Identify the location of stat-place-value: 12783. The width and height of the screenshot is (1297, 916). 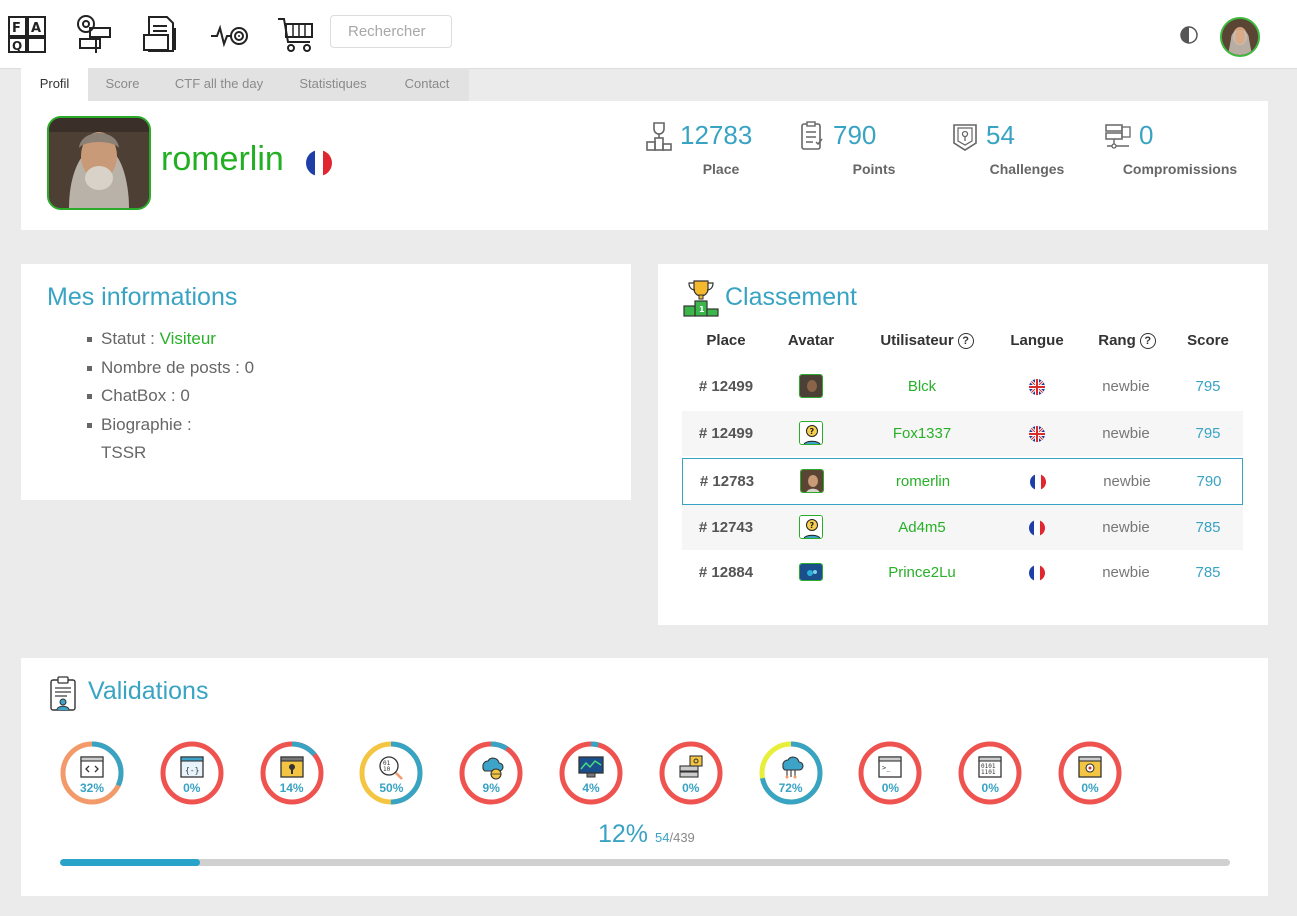
(716, 135).